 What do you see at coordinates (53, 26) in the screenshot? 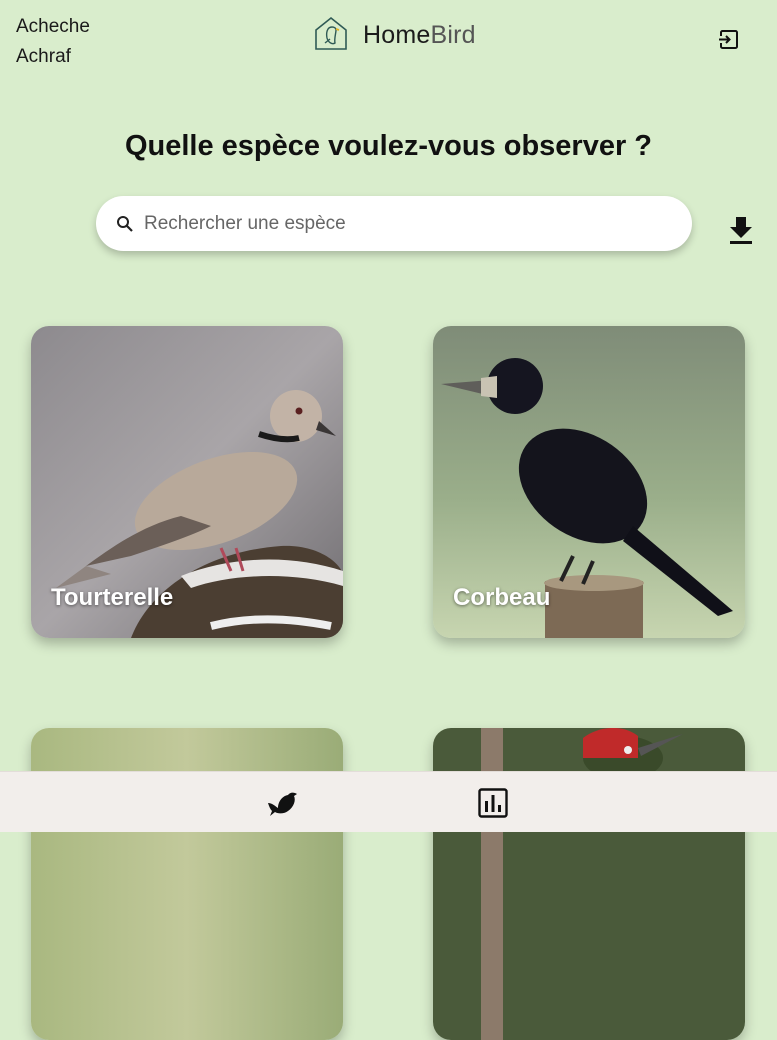
I see `user-first-line: Acheche` at bounding box center [53, 26].